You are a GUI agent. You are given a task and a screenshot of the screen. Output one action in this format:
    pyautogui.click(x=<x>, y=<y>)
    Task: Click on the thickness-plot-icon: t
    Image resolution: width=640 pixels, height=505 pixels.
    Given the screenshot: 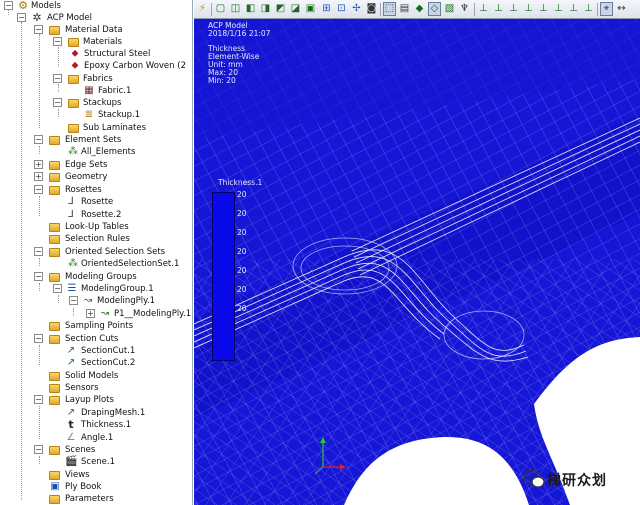 What is the action you would take?
    pyautogui.click(x=71, y=424)
    